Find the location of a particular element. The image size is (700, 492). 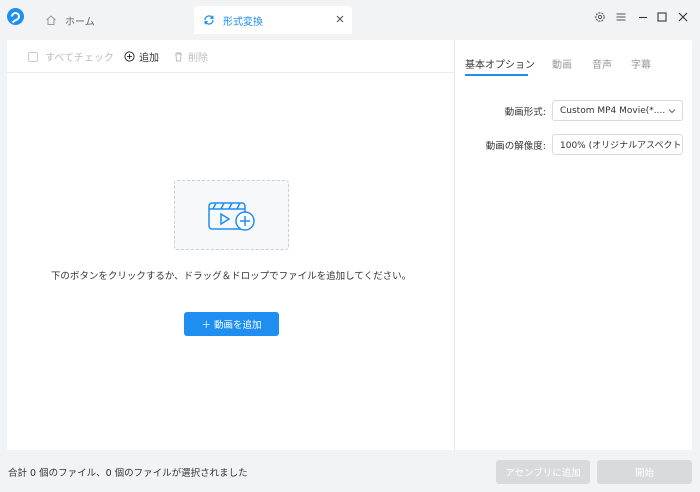

add-video-icon is located at coordinates (231, 216).